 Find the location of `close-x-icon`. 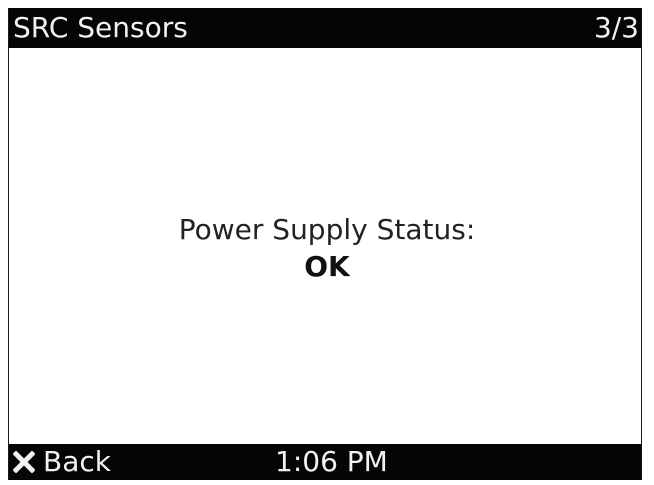

close-x-icon is located at coordinates (24, 462).